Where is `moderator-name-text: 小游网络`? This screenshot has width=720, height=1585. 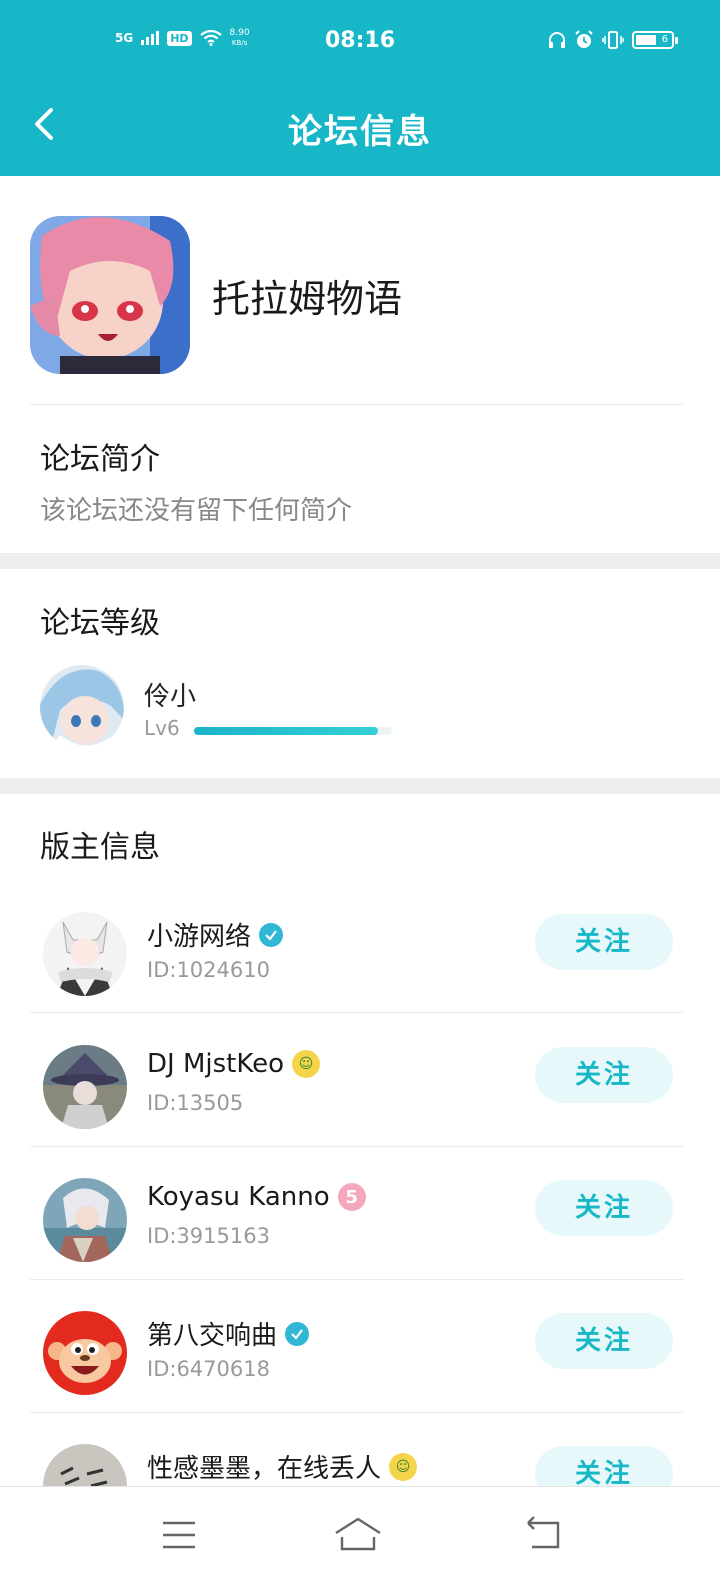 moderator-name-text: 小游网络 is located at coordinates (199, 937).